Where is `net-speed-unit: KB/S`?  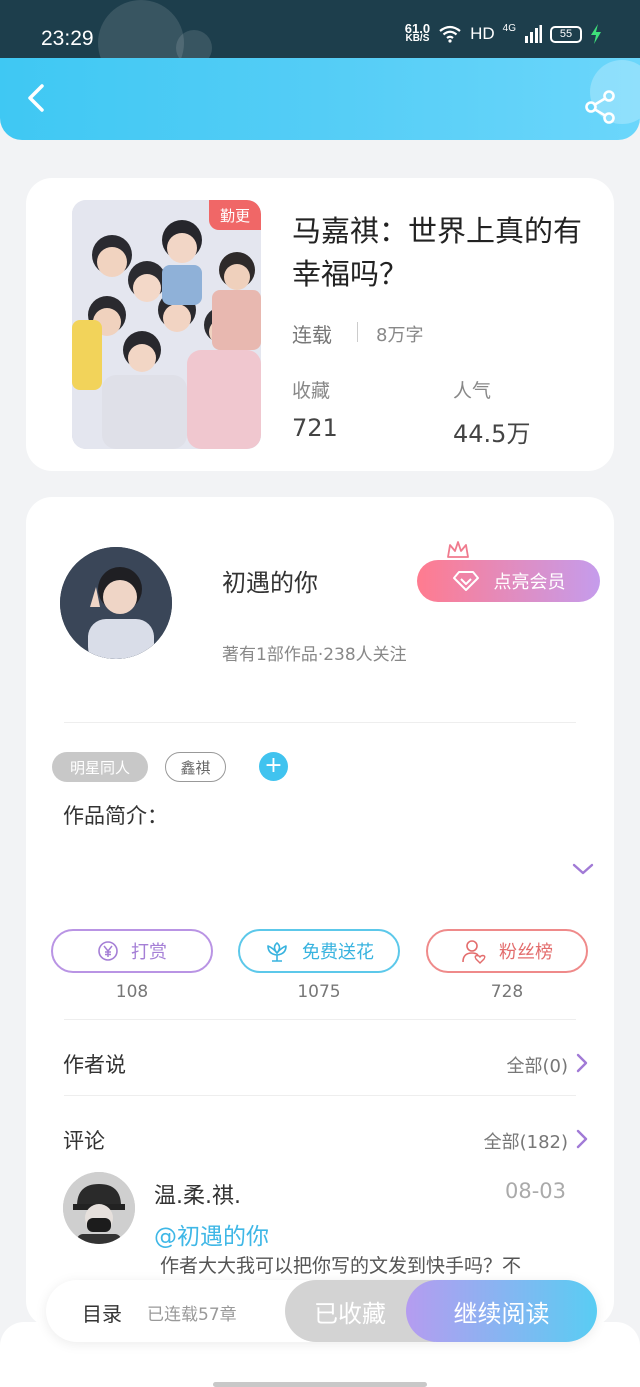
net-speed-unit: KB/S is located at coordinates (417, 38).